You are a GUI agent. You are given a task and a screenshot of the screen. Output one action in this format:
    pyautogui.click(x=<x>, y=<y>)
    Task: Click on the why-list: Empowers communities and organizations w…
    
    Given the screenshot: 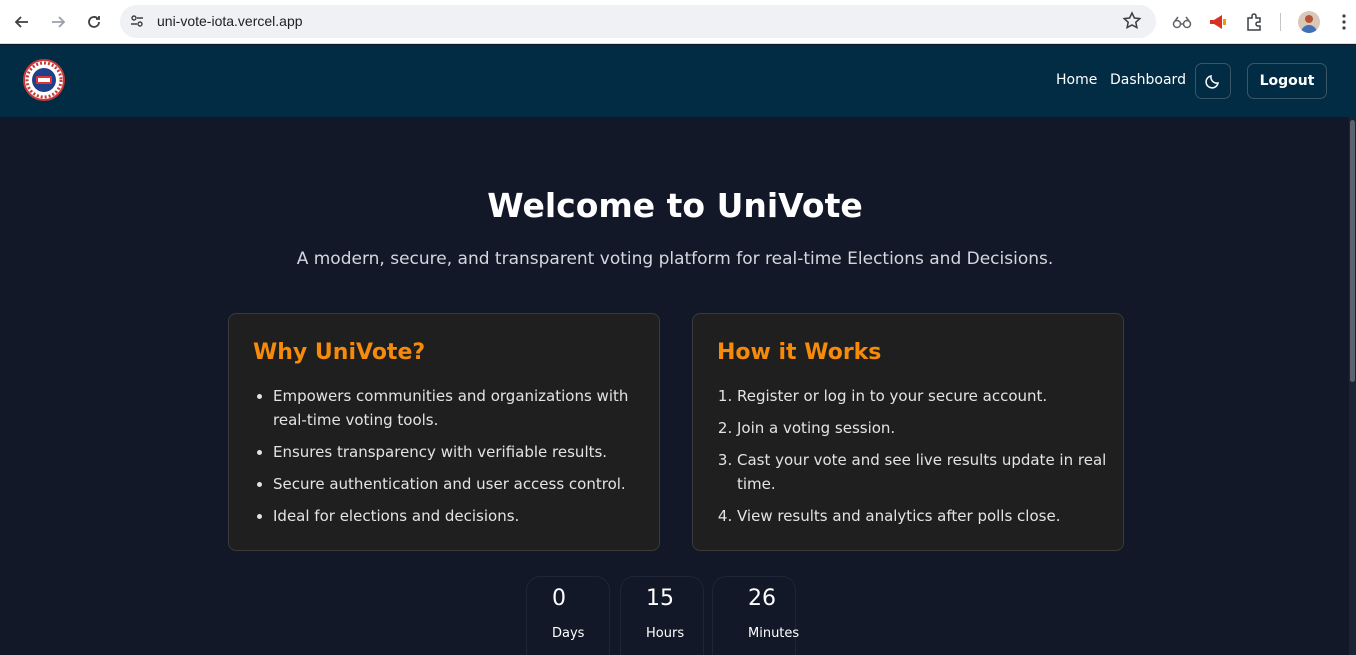 What is the action you would take?
    pyautogui.click(x=458, y=460)
    